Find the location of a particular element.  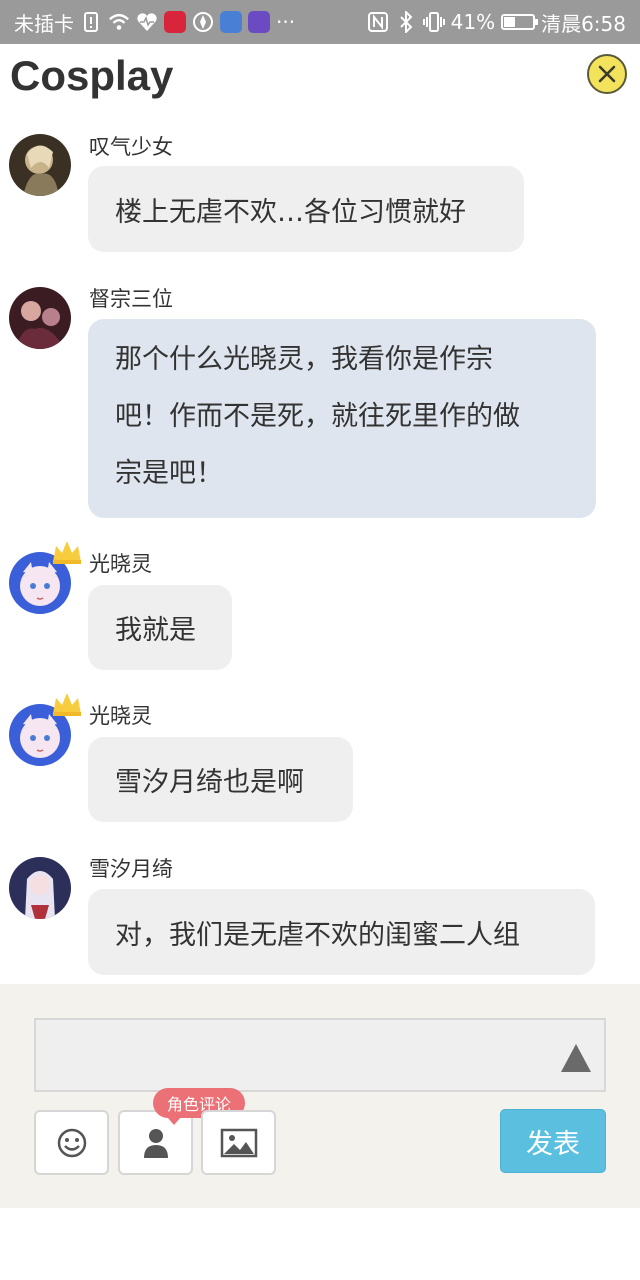

message-bubble: 对，我们是无虐不欢的闺蜜二人组 is located at coordinates (341, 932).